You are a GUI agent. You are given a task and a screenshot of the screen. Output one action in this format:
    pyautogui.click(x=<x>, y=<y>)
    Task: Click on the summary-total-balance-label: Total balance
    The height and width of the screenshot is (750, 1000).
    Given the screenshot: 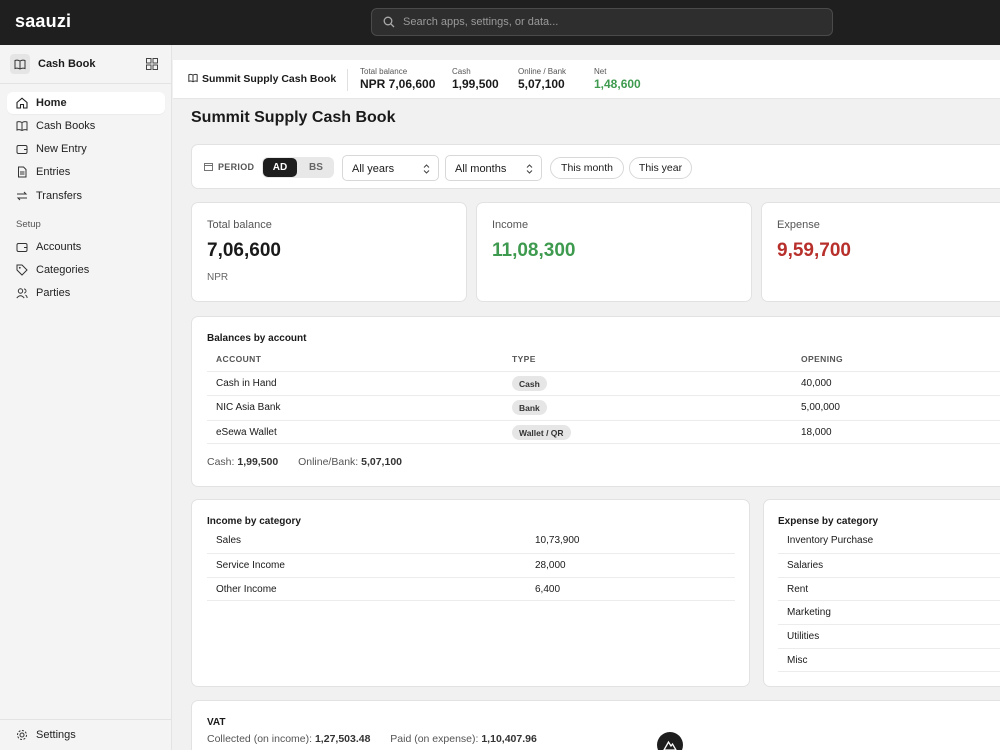 What is the action you would take?
    pyautogui.click(x=384, y=71)
    